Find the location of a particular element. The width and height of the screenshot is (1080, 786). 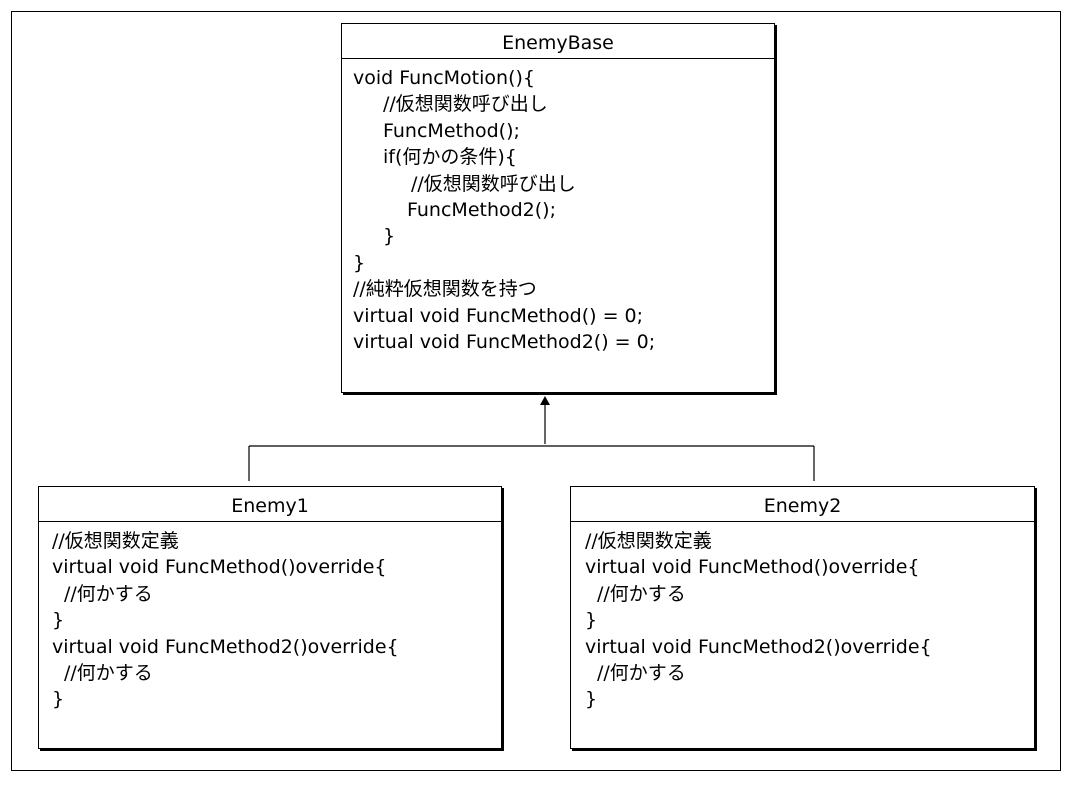

class-name: Enemy2 is located at coordinates (802, 504).